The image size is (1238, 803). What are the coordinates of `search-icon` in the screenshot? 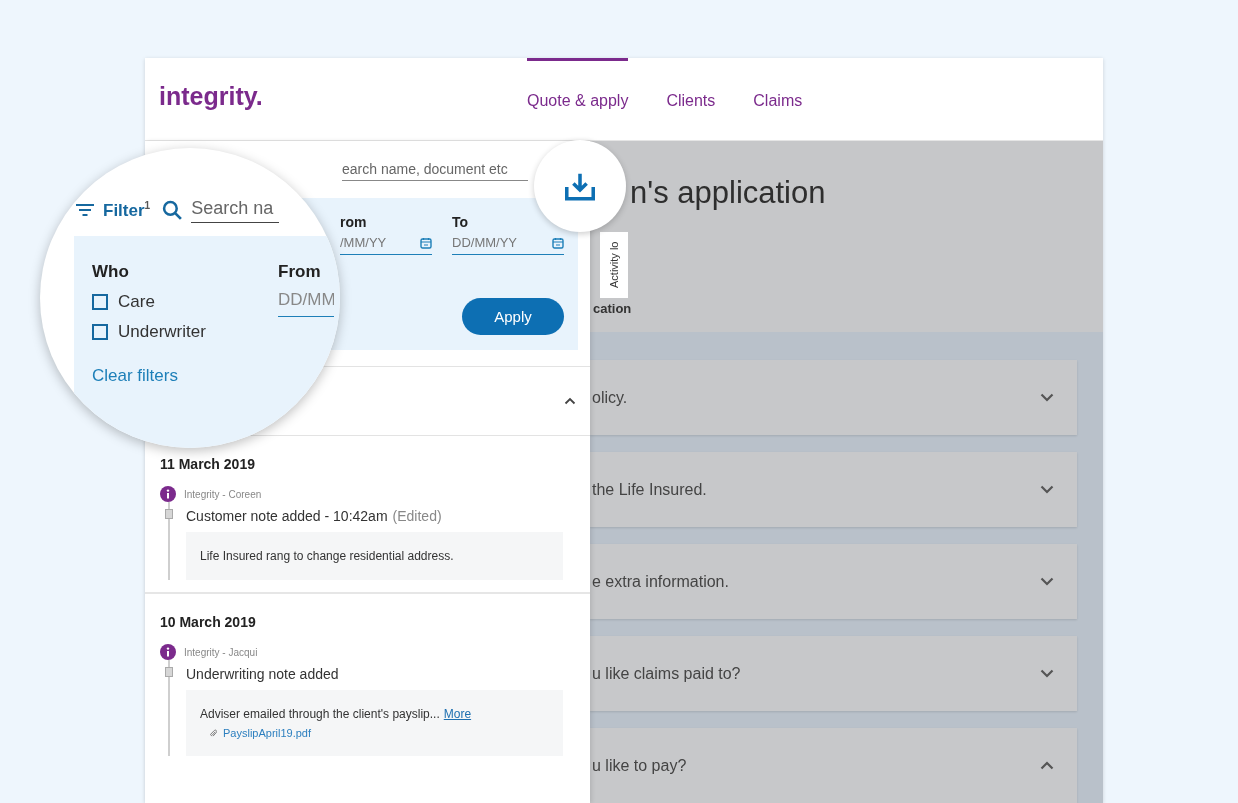 It's located at (173, 210).